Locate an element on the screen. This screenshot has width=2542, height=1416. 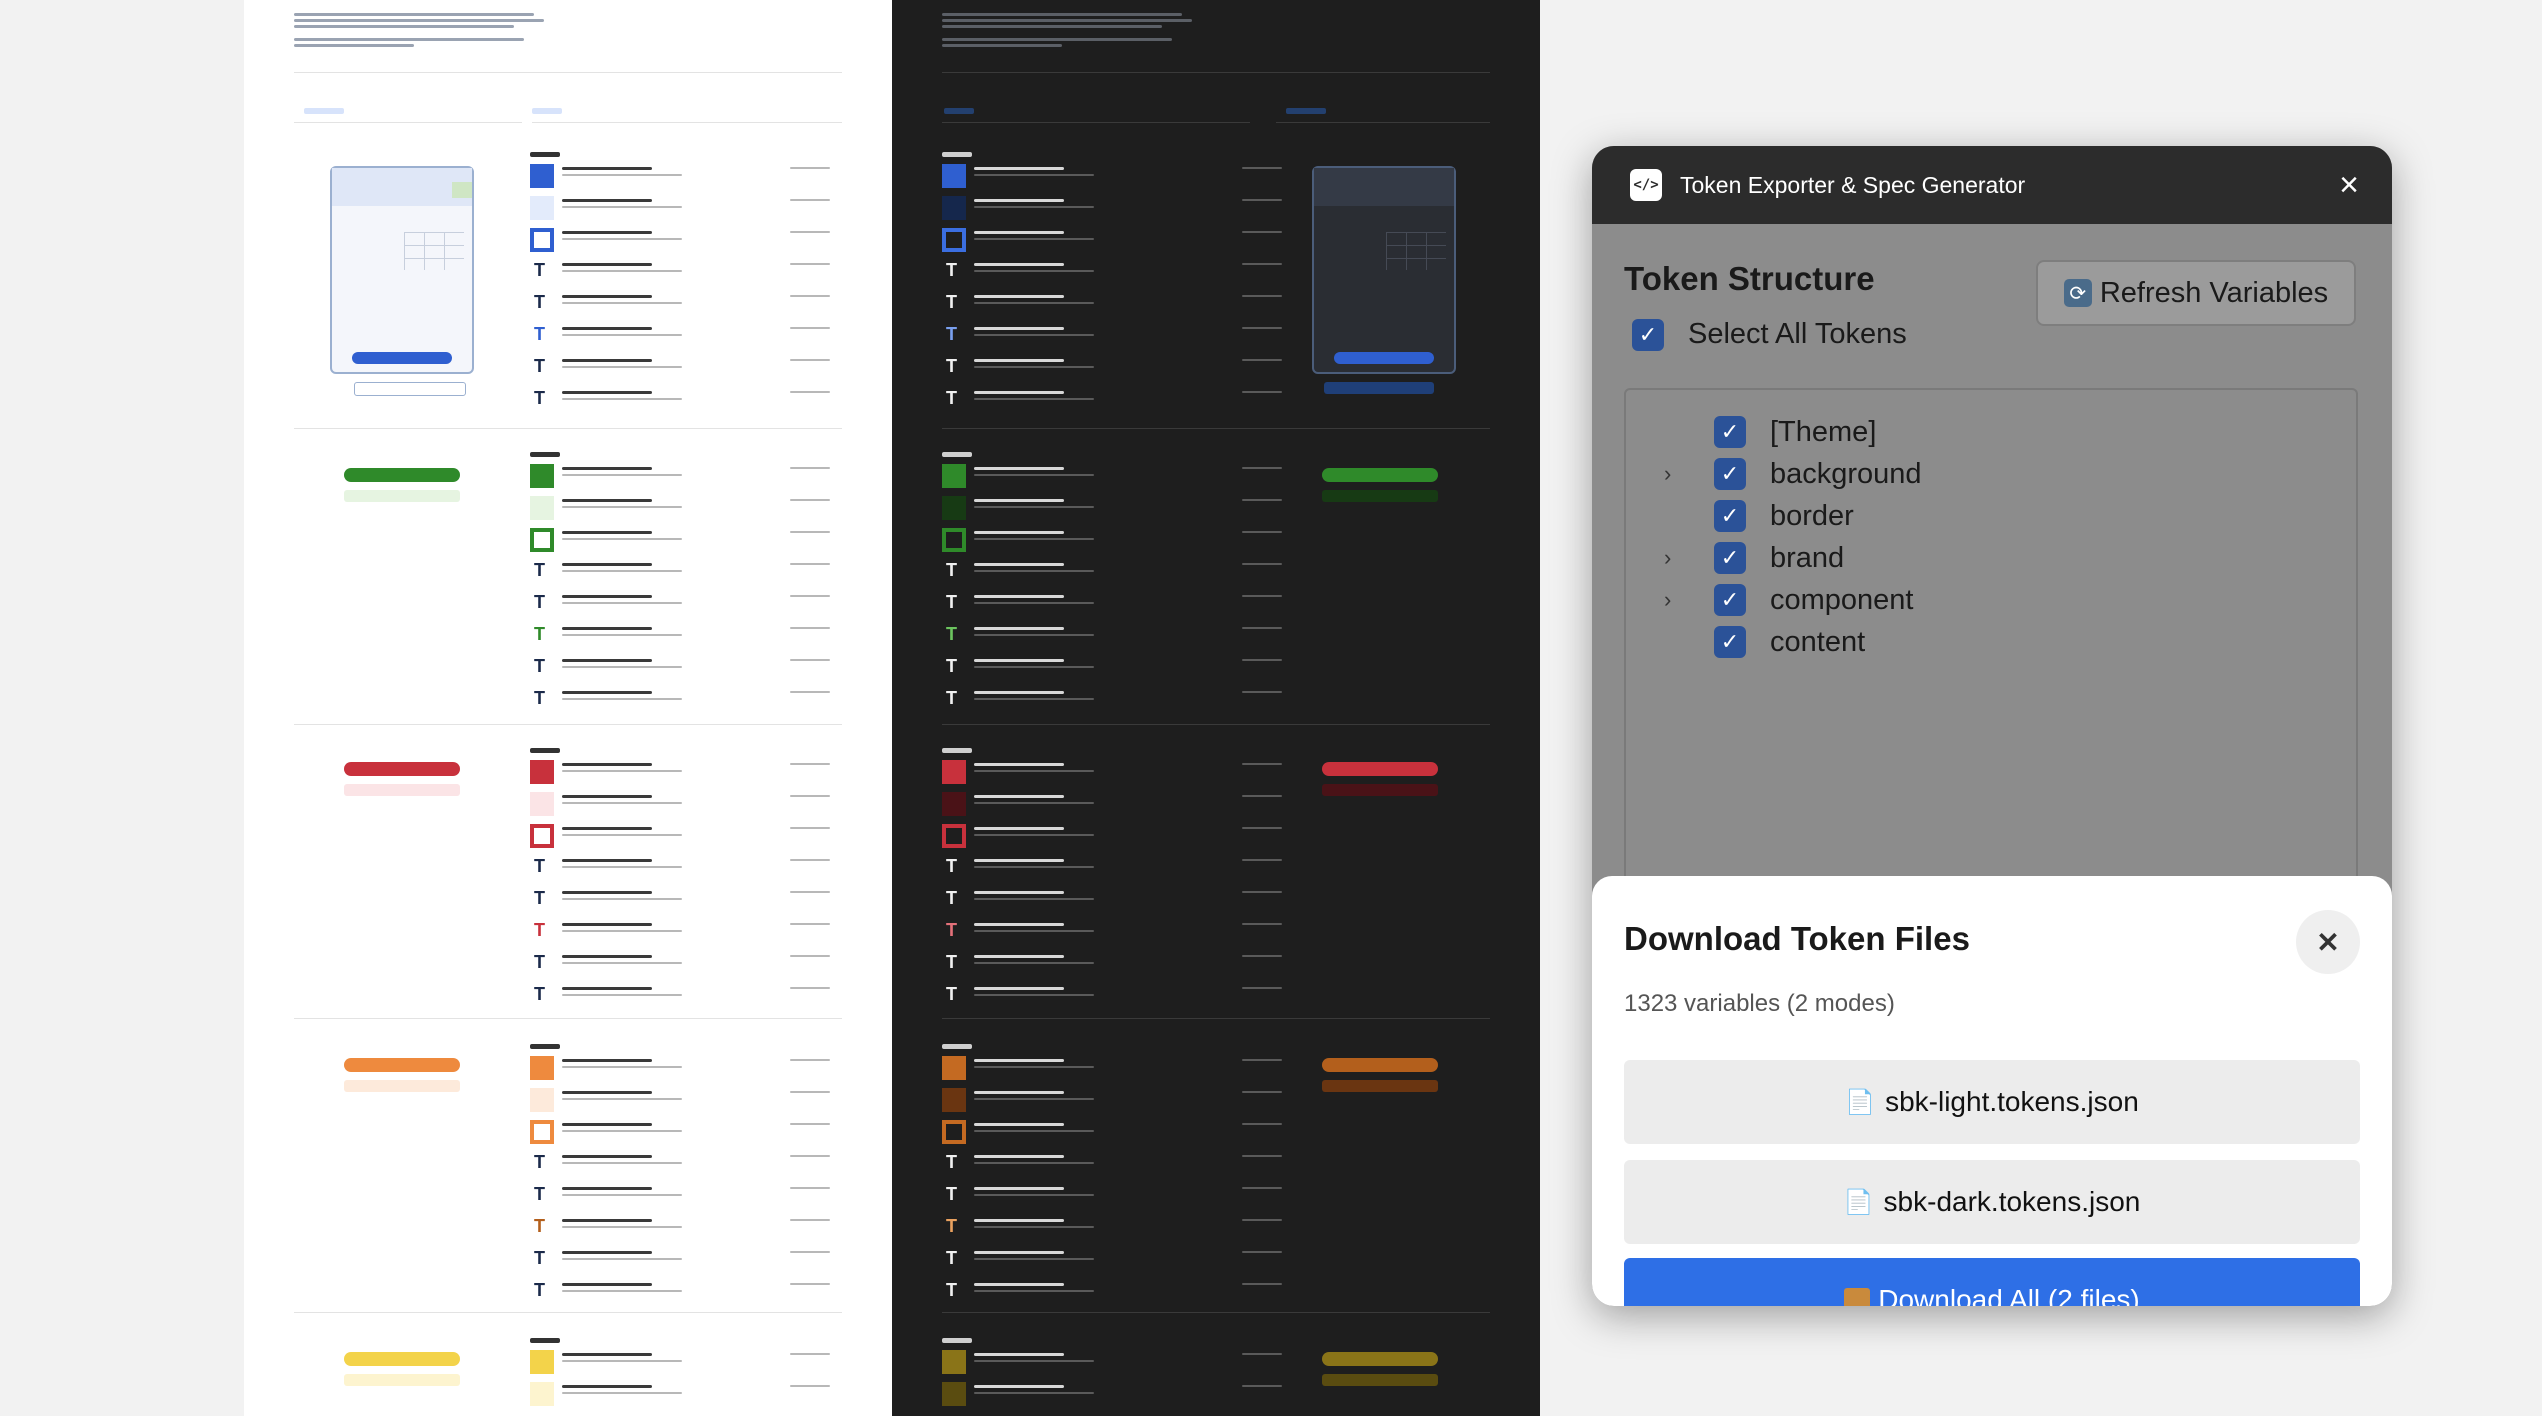
select-all-tokens: ✓ Select All Tokens is located at coordinates (1769, 334).